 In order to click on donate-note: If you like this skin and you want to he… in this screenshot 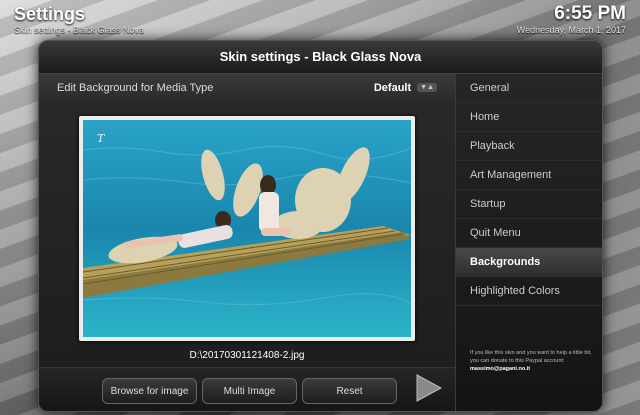, I will do `click(534, 361)`.